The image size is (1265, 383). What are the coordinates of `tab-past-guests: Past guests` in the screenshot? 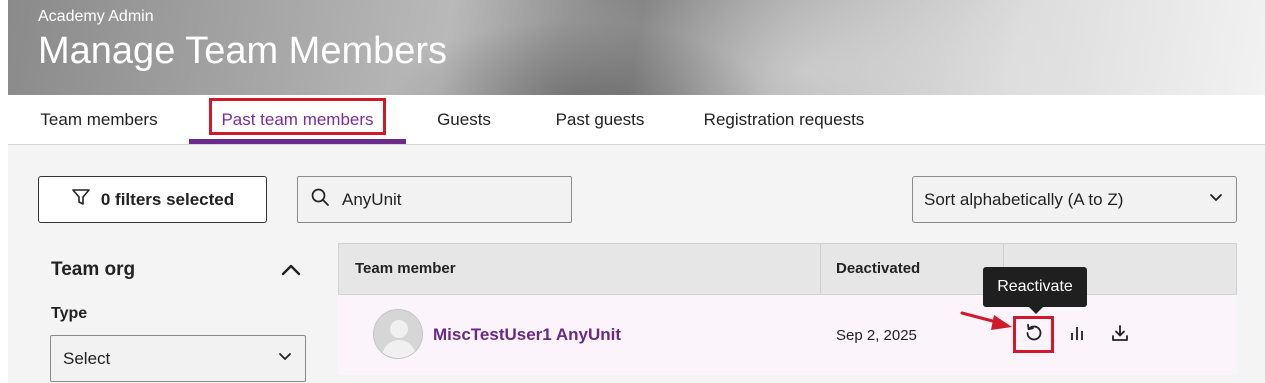 It's located at (600, 120).